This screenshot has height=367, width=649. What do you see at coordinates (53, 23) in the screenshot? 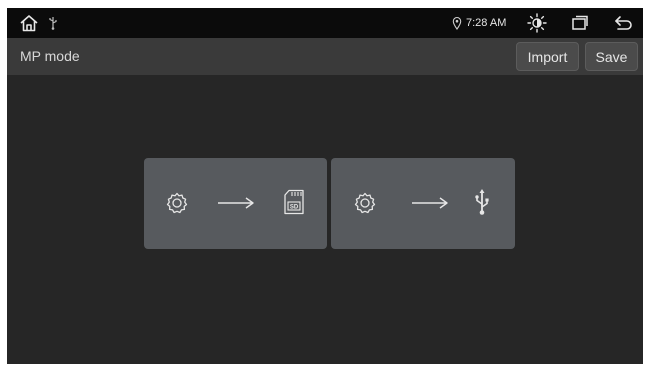
I see `usb-status-icon` at bounding box center [53, 23].